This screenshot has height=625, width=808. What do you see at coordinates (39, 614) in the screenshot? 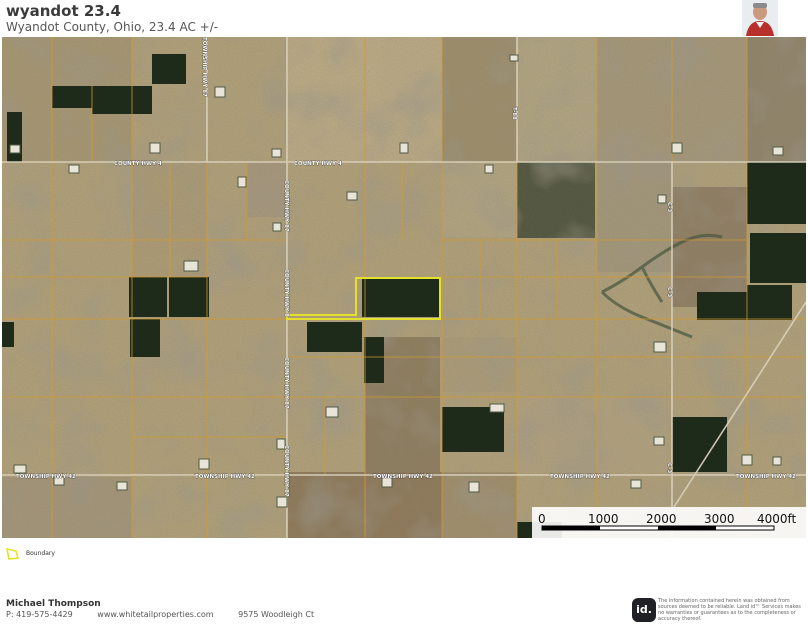
I see `agent-phone: P: 419-575-4429` at bounding box center [39, 614].